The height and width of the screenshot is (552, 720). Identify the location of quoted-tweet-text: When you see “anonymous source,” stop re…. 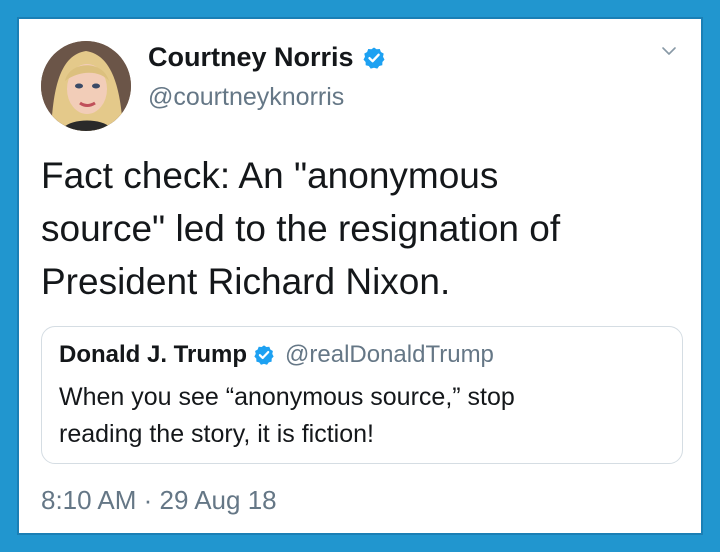
(287, 415).